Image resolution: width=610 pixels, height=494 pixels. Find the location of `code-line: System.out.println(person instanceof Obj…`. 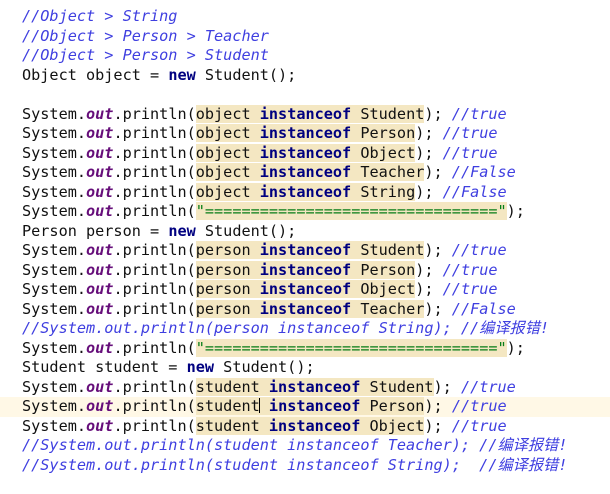

code-line: System.out.println(person instanceof Obj… is located at coordinates (305, 290).